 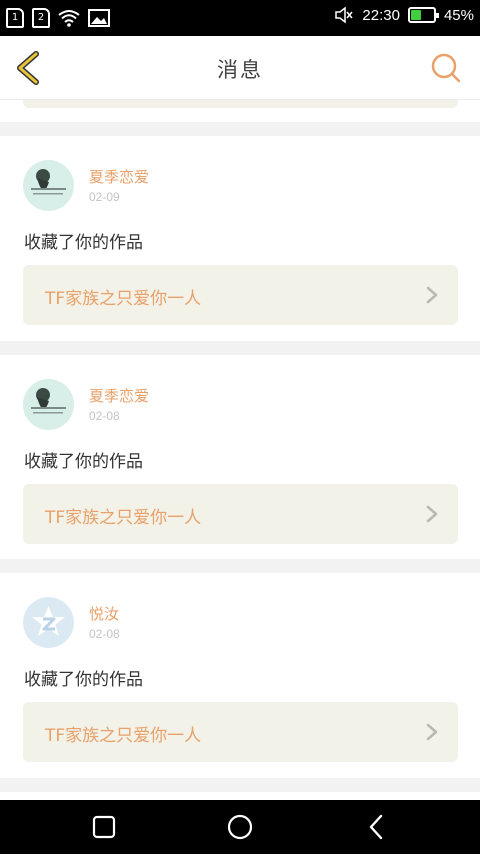 I want to click on page-title: 消息, so click(x=240, y=70).